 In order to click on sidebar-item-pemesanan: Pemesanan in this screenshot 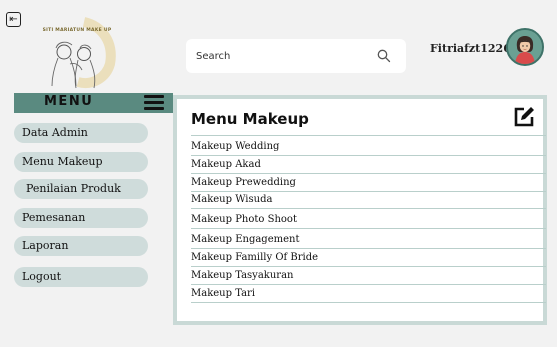, I will do `click(81, 218)`.